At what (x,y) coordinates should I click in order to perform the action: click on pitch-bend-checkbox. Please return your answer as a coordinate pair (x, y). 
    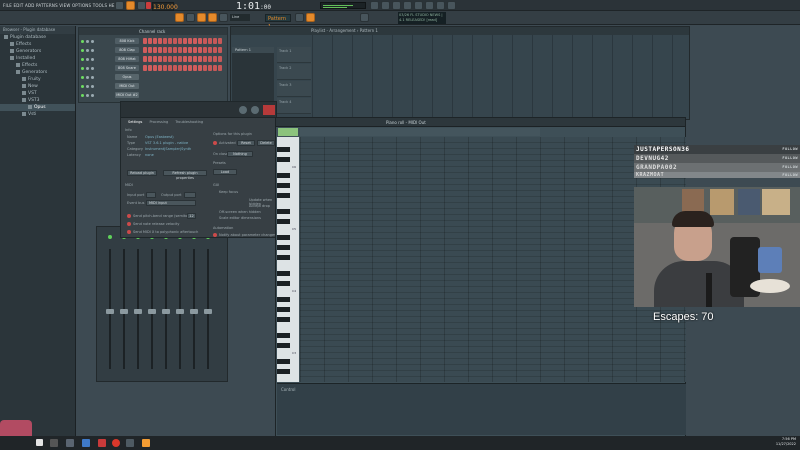
    Looking at the image, I should click on (129, 216).